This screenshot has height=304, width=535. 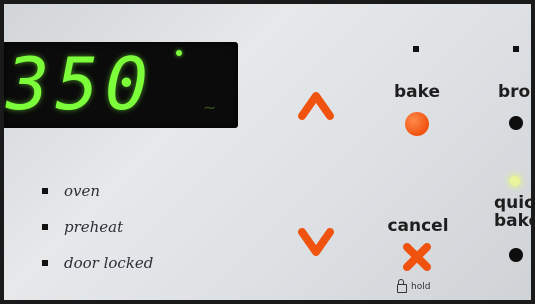 What do you see at coordinates (45, 191) in the screenshot?
I see `indicator-oven-led` at bounding box center [45, 191].